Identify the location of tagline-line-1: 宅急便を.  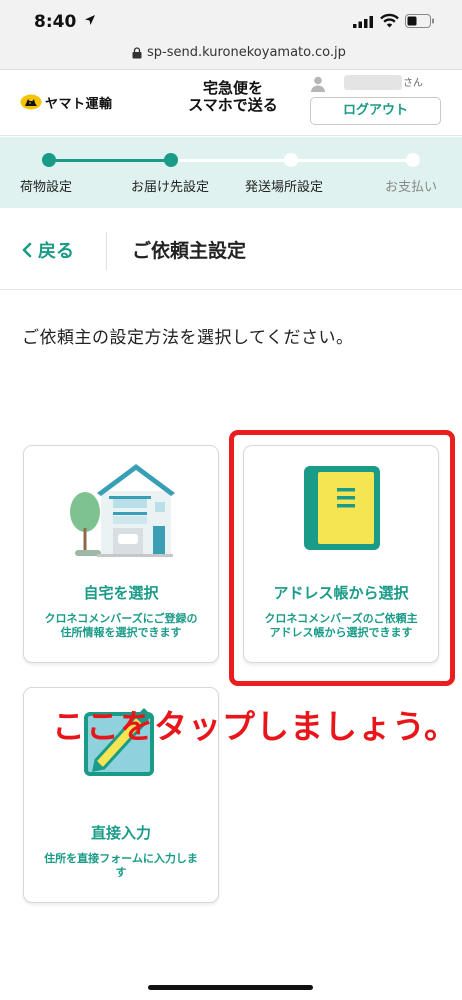
(232, 88).